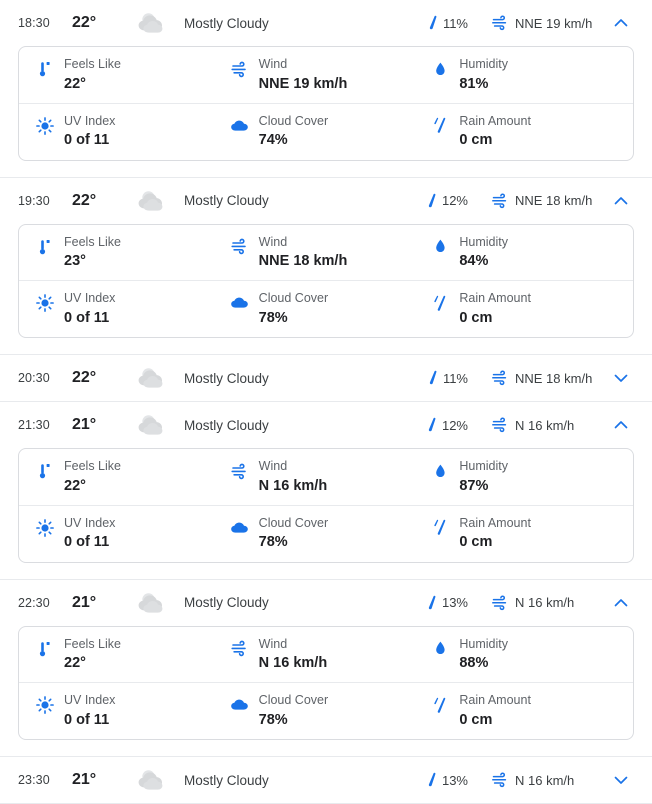 This screenshot has height=804, width=652. I want to click on hour-block: 23:30 21° Mostly Cloudy 13% N 16 km/h, so click(326, 780).